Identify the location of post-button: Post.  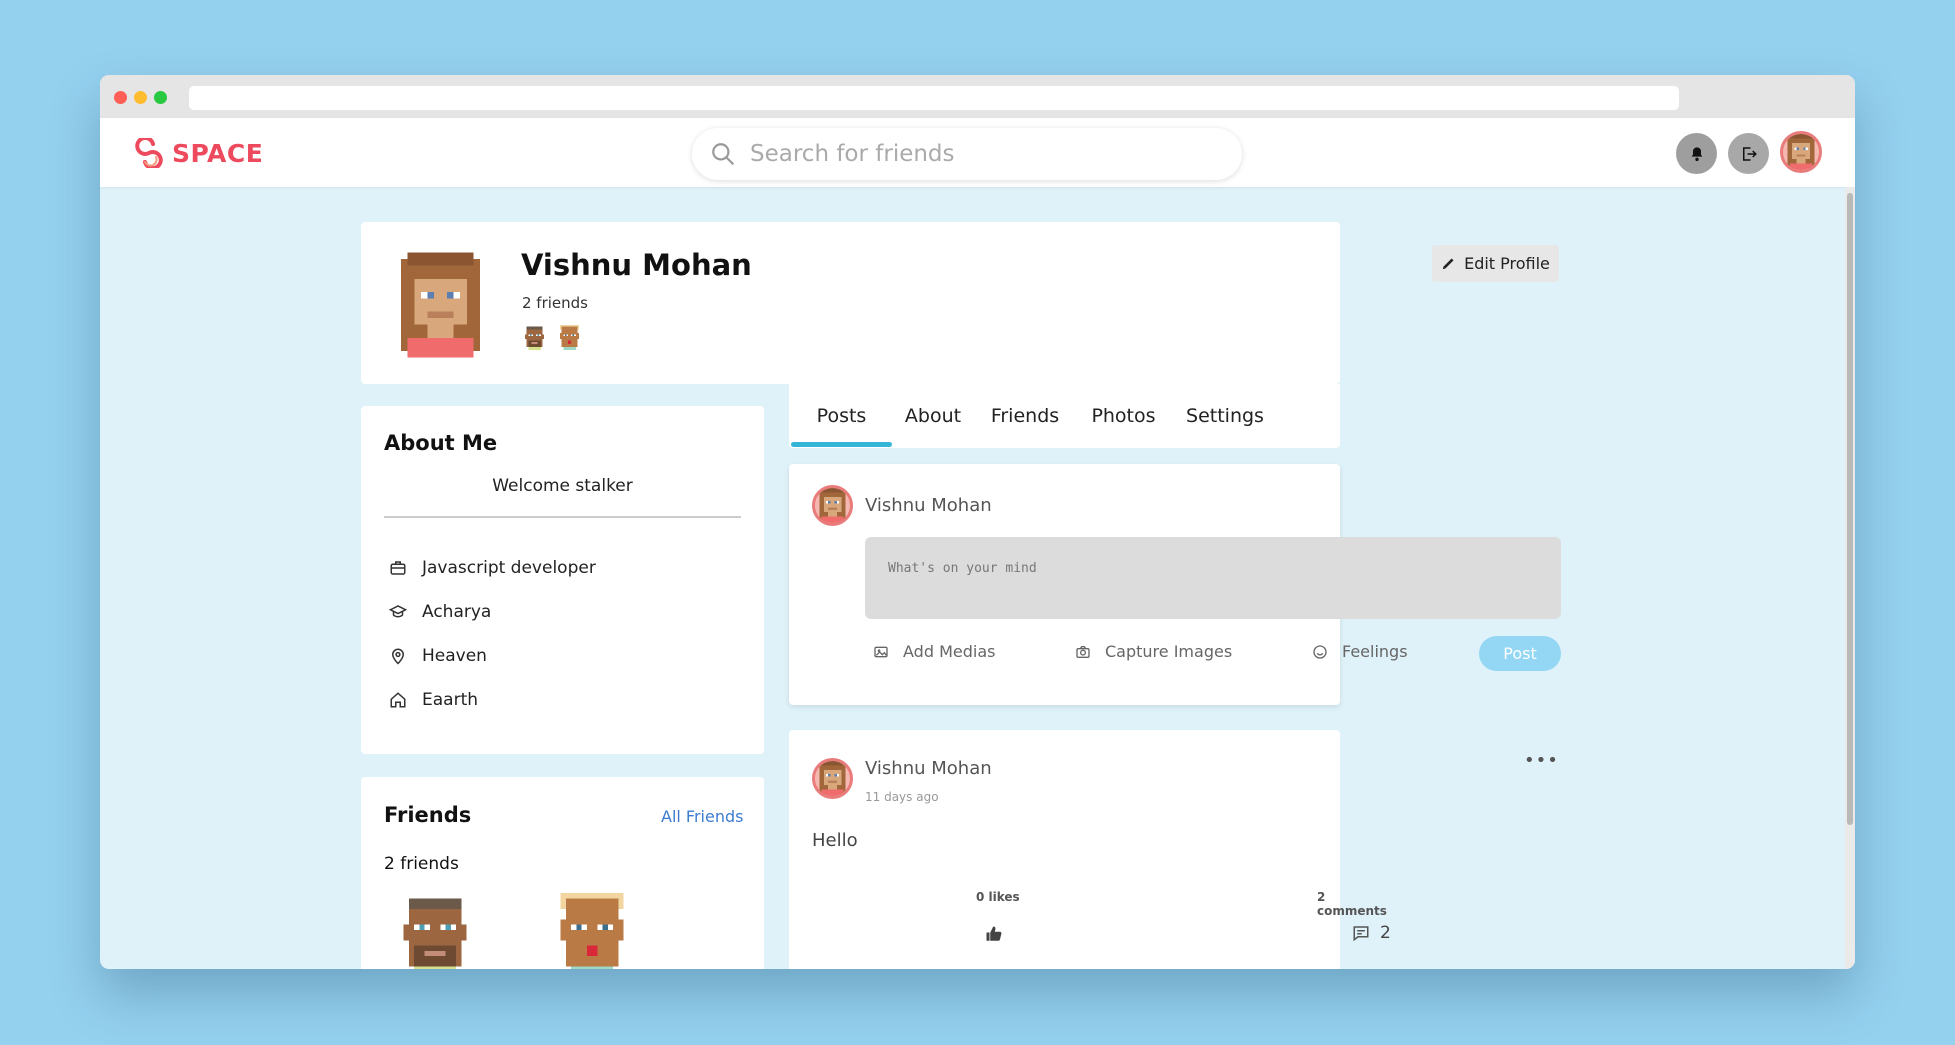
(1520, 653).